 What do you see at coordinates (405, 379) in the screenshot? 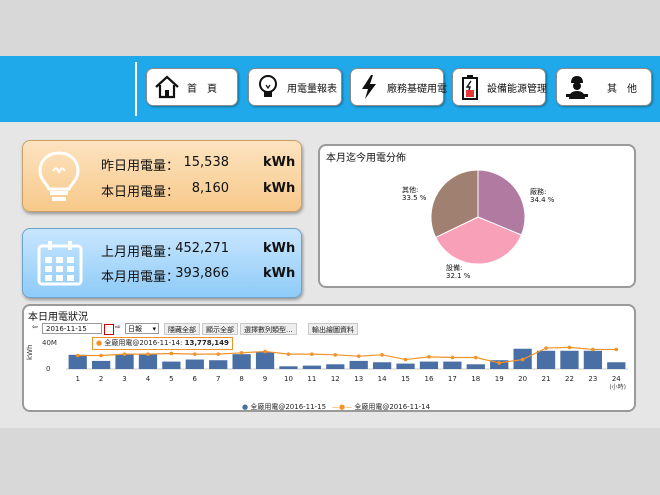
I see `x-tick-label: 15` at bounding box center [405, 379].